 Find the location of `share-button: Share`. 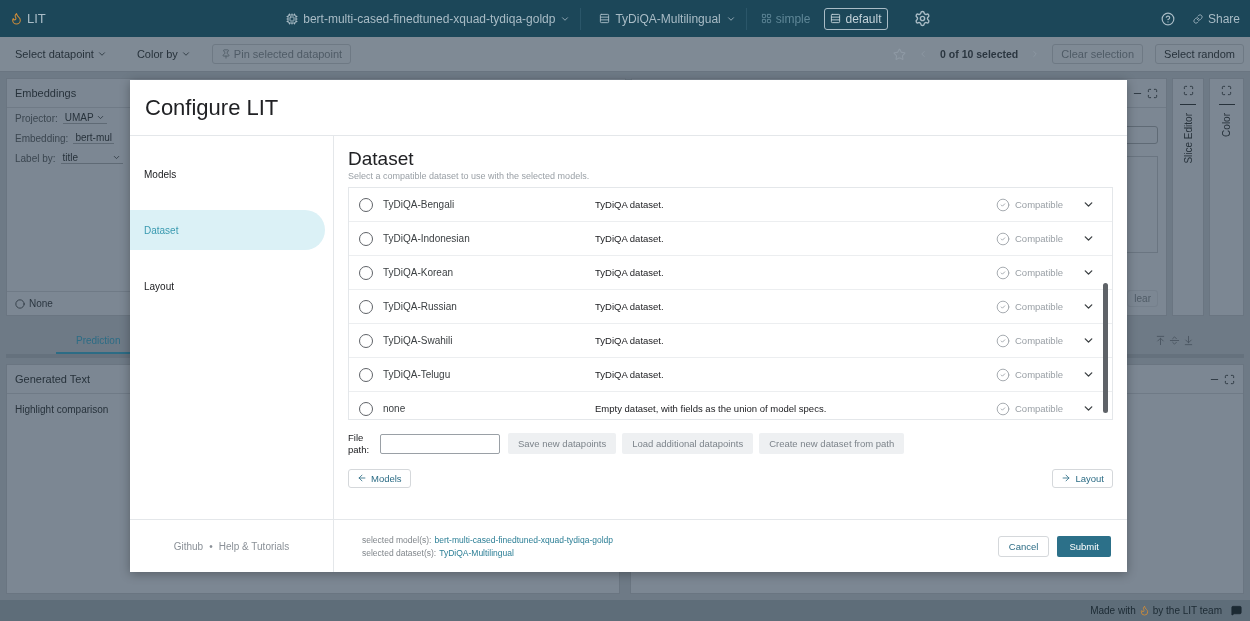

share-button: Share is located at coordinates (1211, 18).